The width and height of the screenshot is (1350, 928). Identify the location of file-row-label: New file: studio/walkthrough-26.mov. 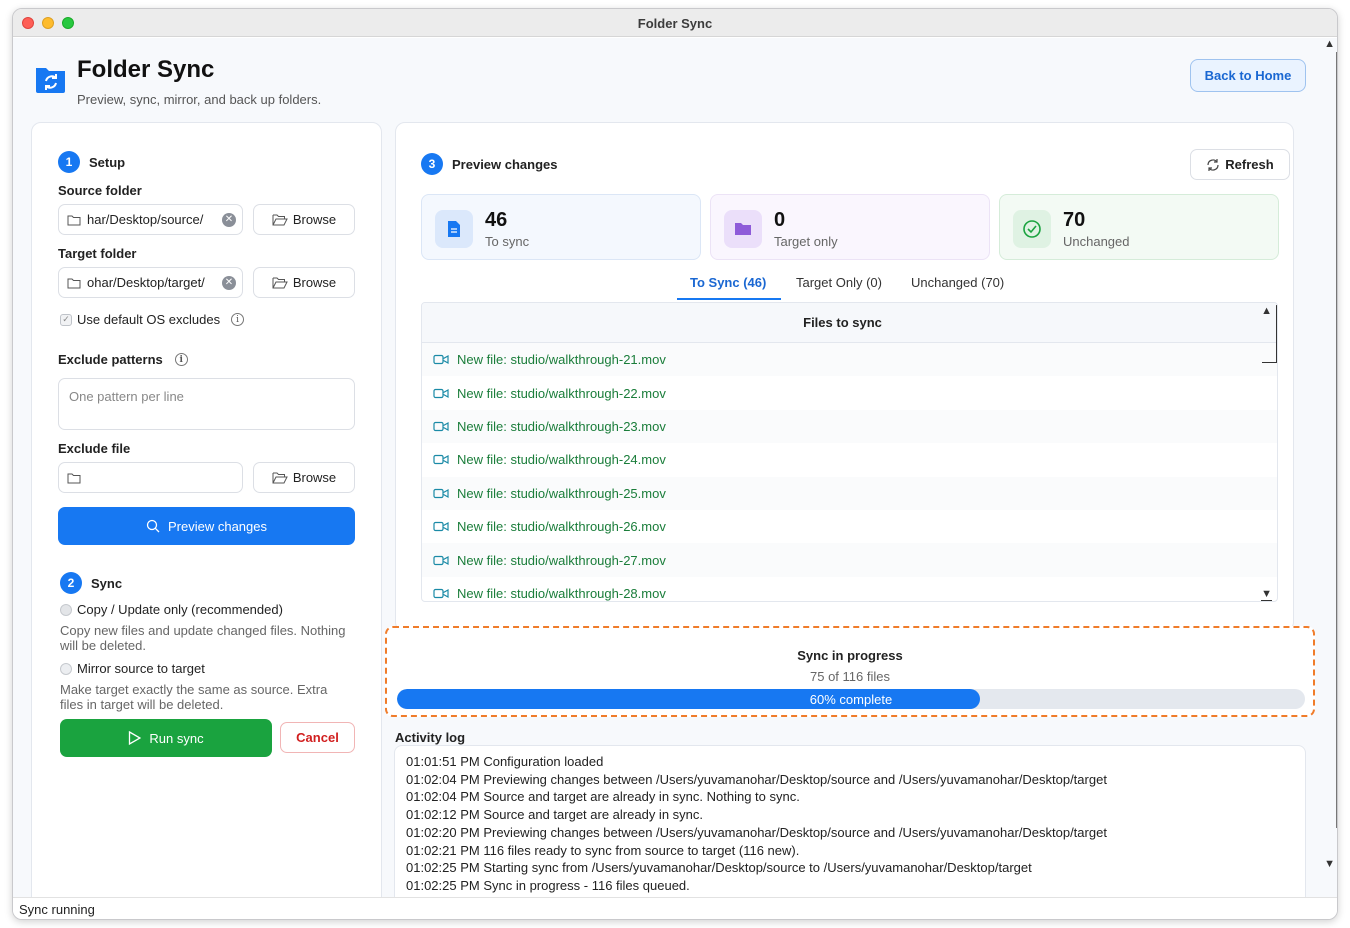
(561, 527).